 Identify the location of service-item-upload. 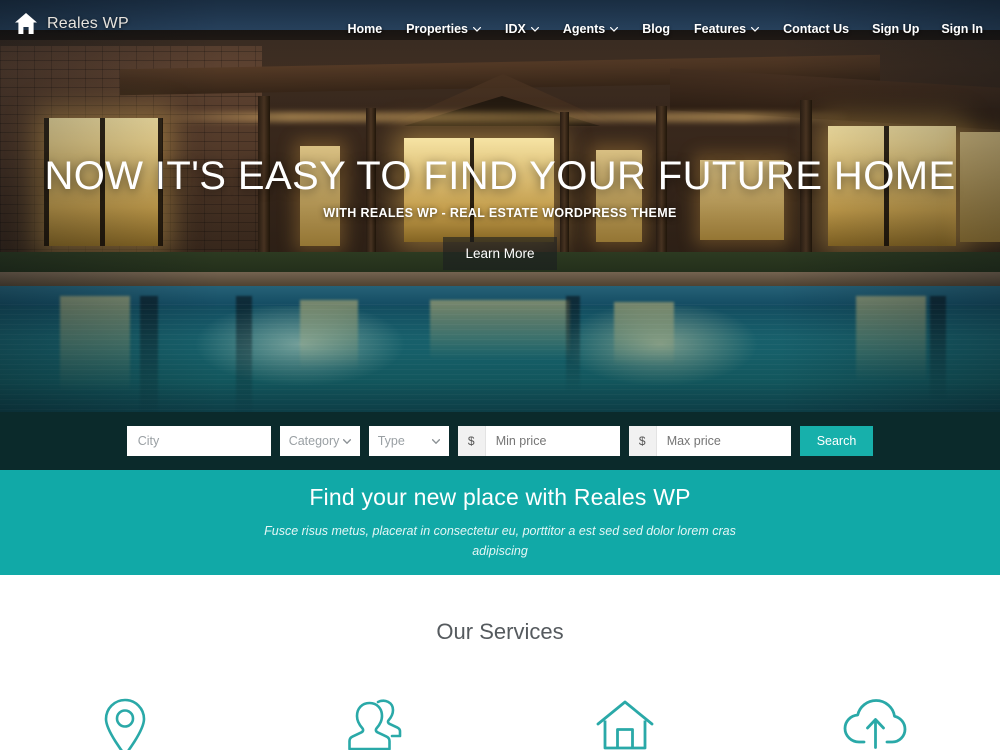
(875, 723).